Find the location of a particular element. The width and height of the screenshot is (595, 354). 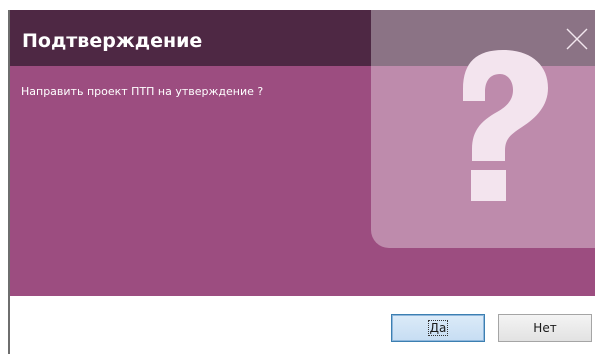

close-icon is located at coordinates (577, 39).